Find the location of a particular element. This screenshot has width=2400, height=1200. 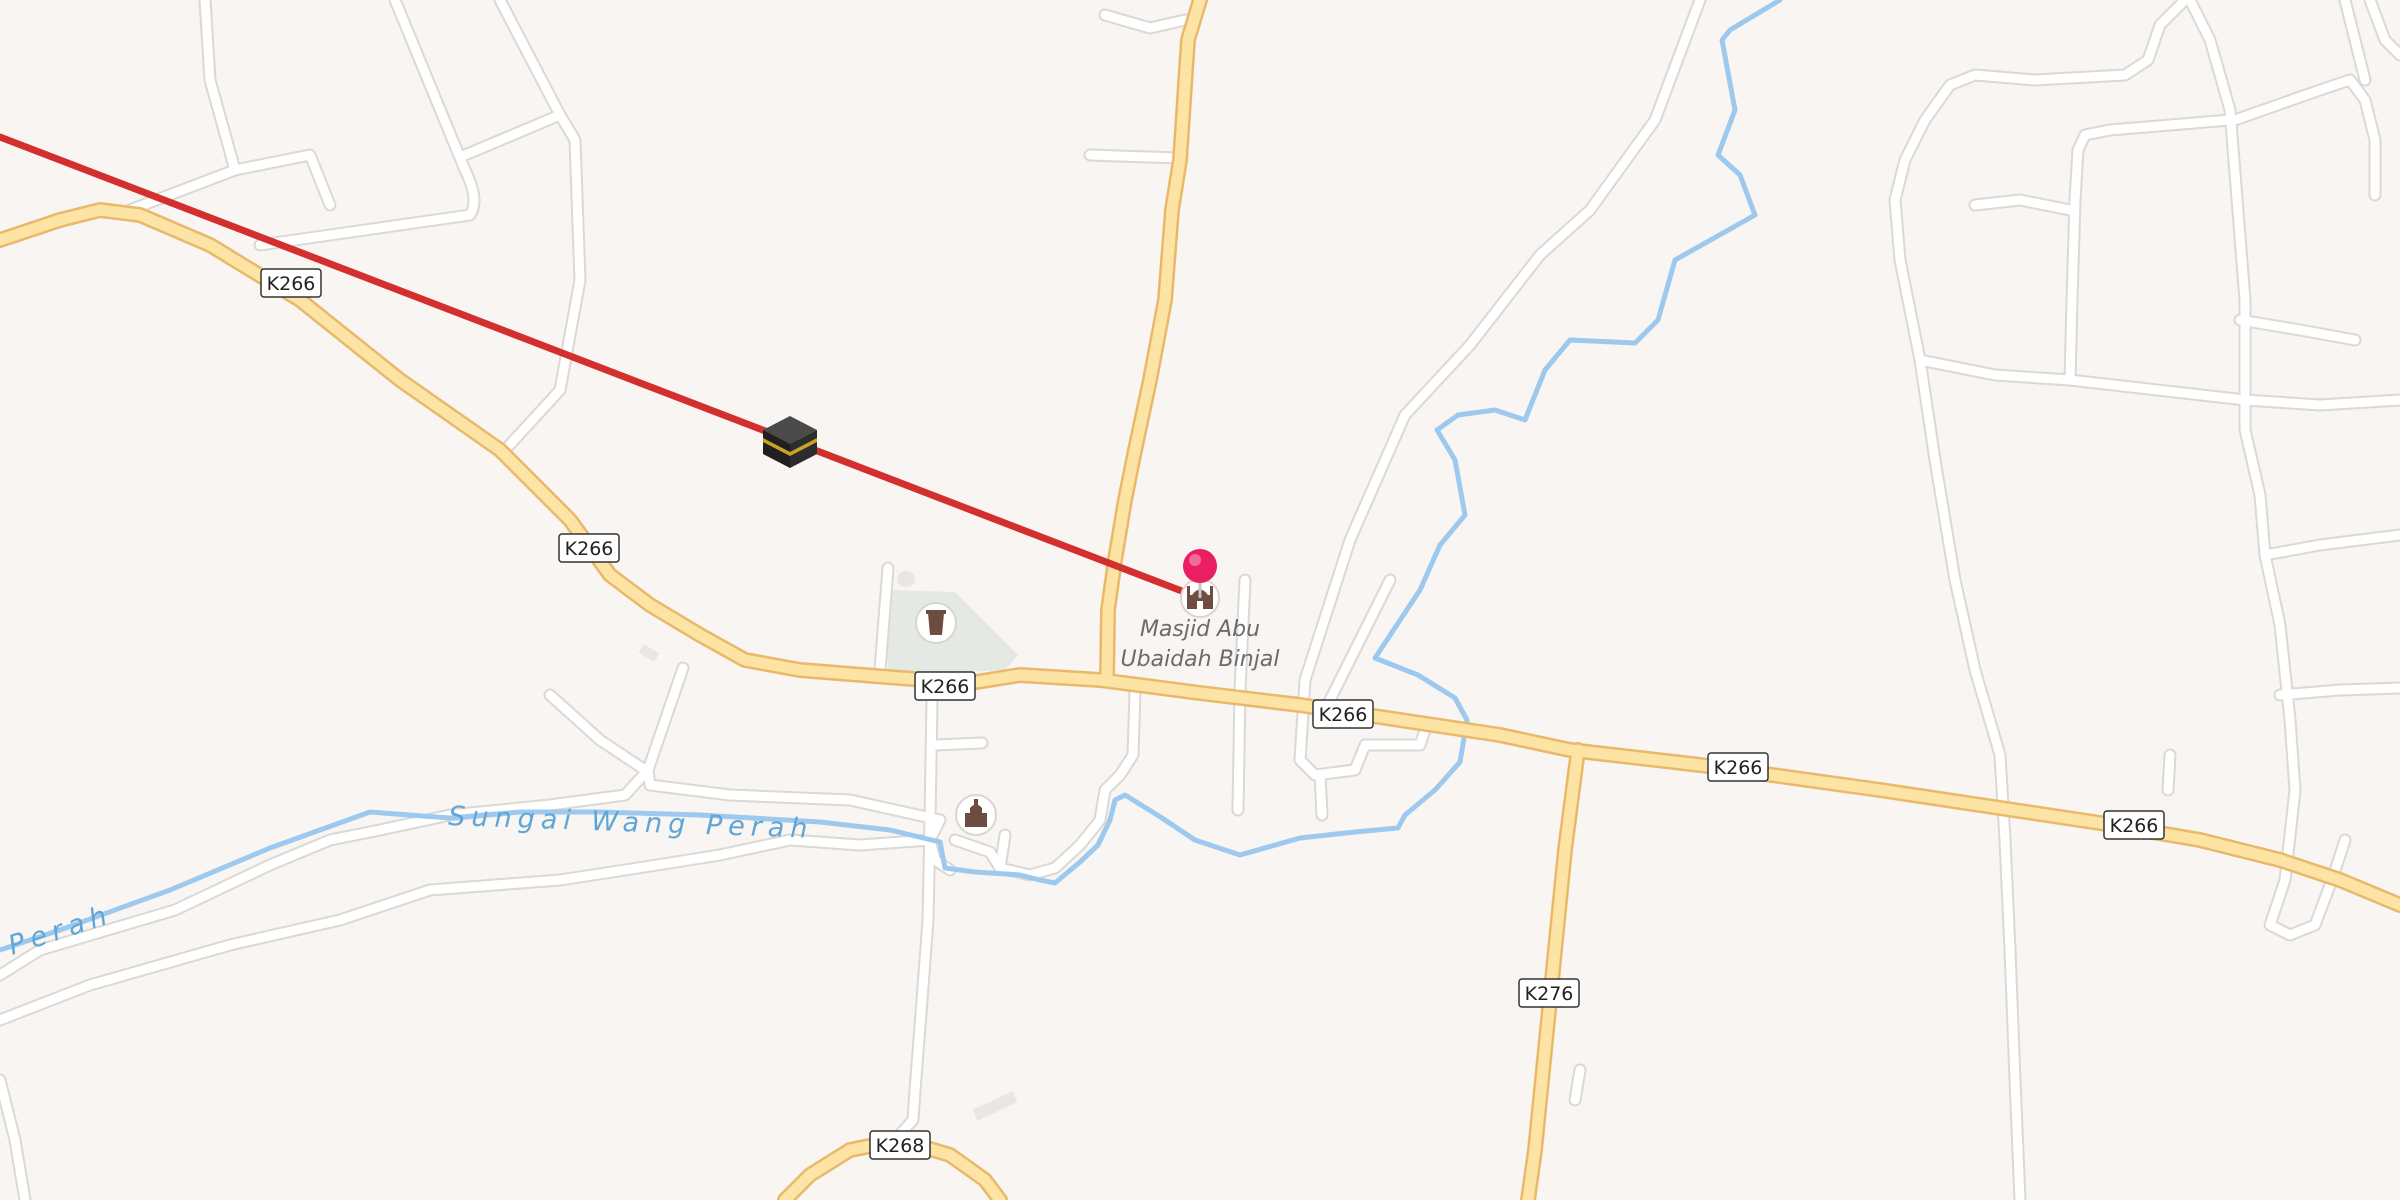

svg-text: K276 is located at coordinates (1549, 994).